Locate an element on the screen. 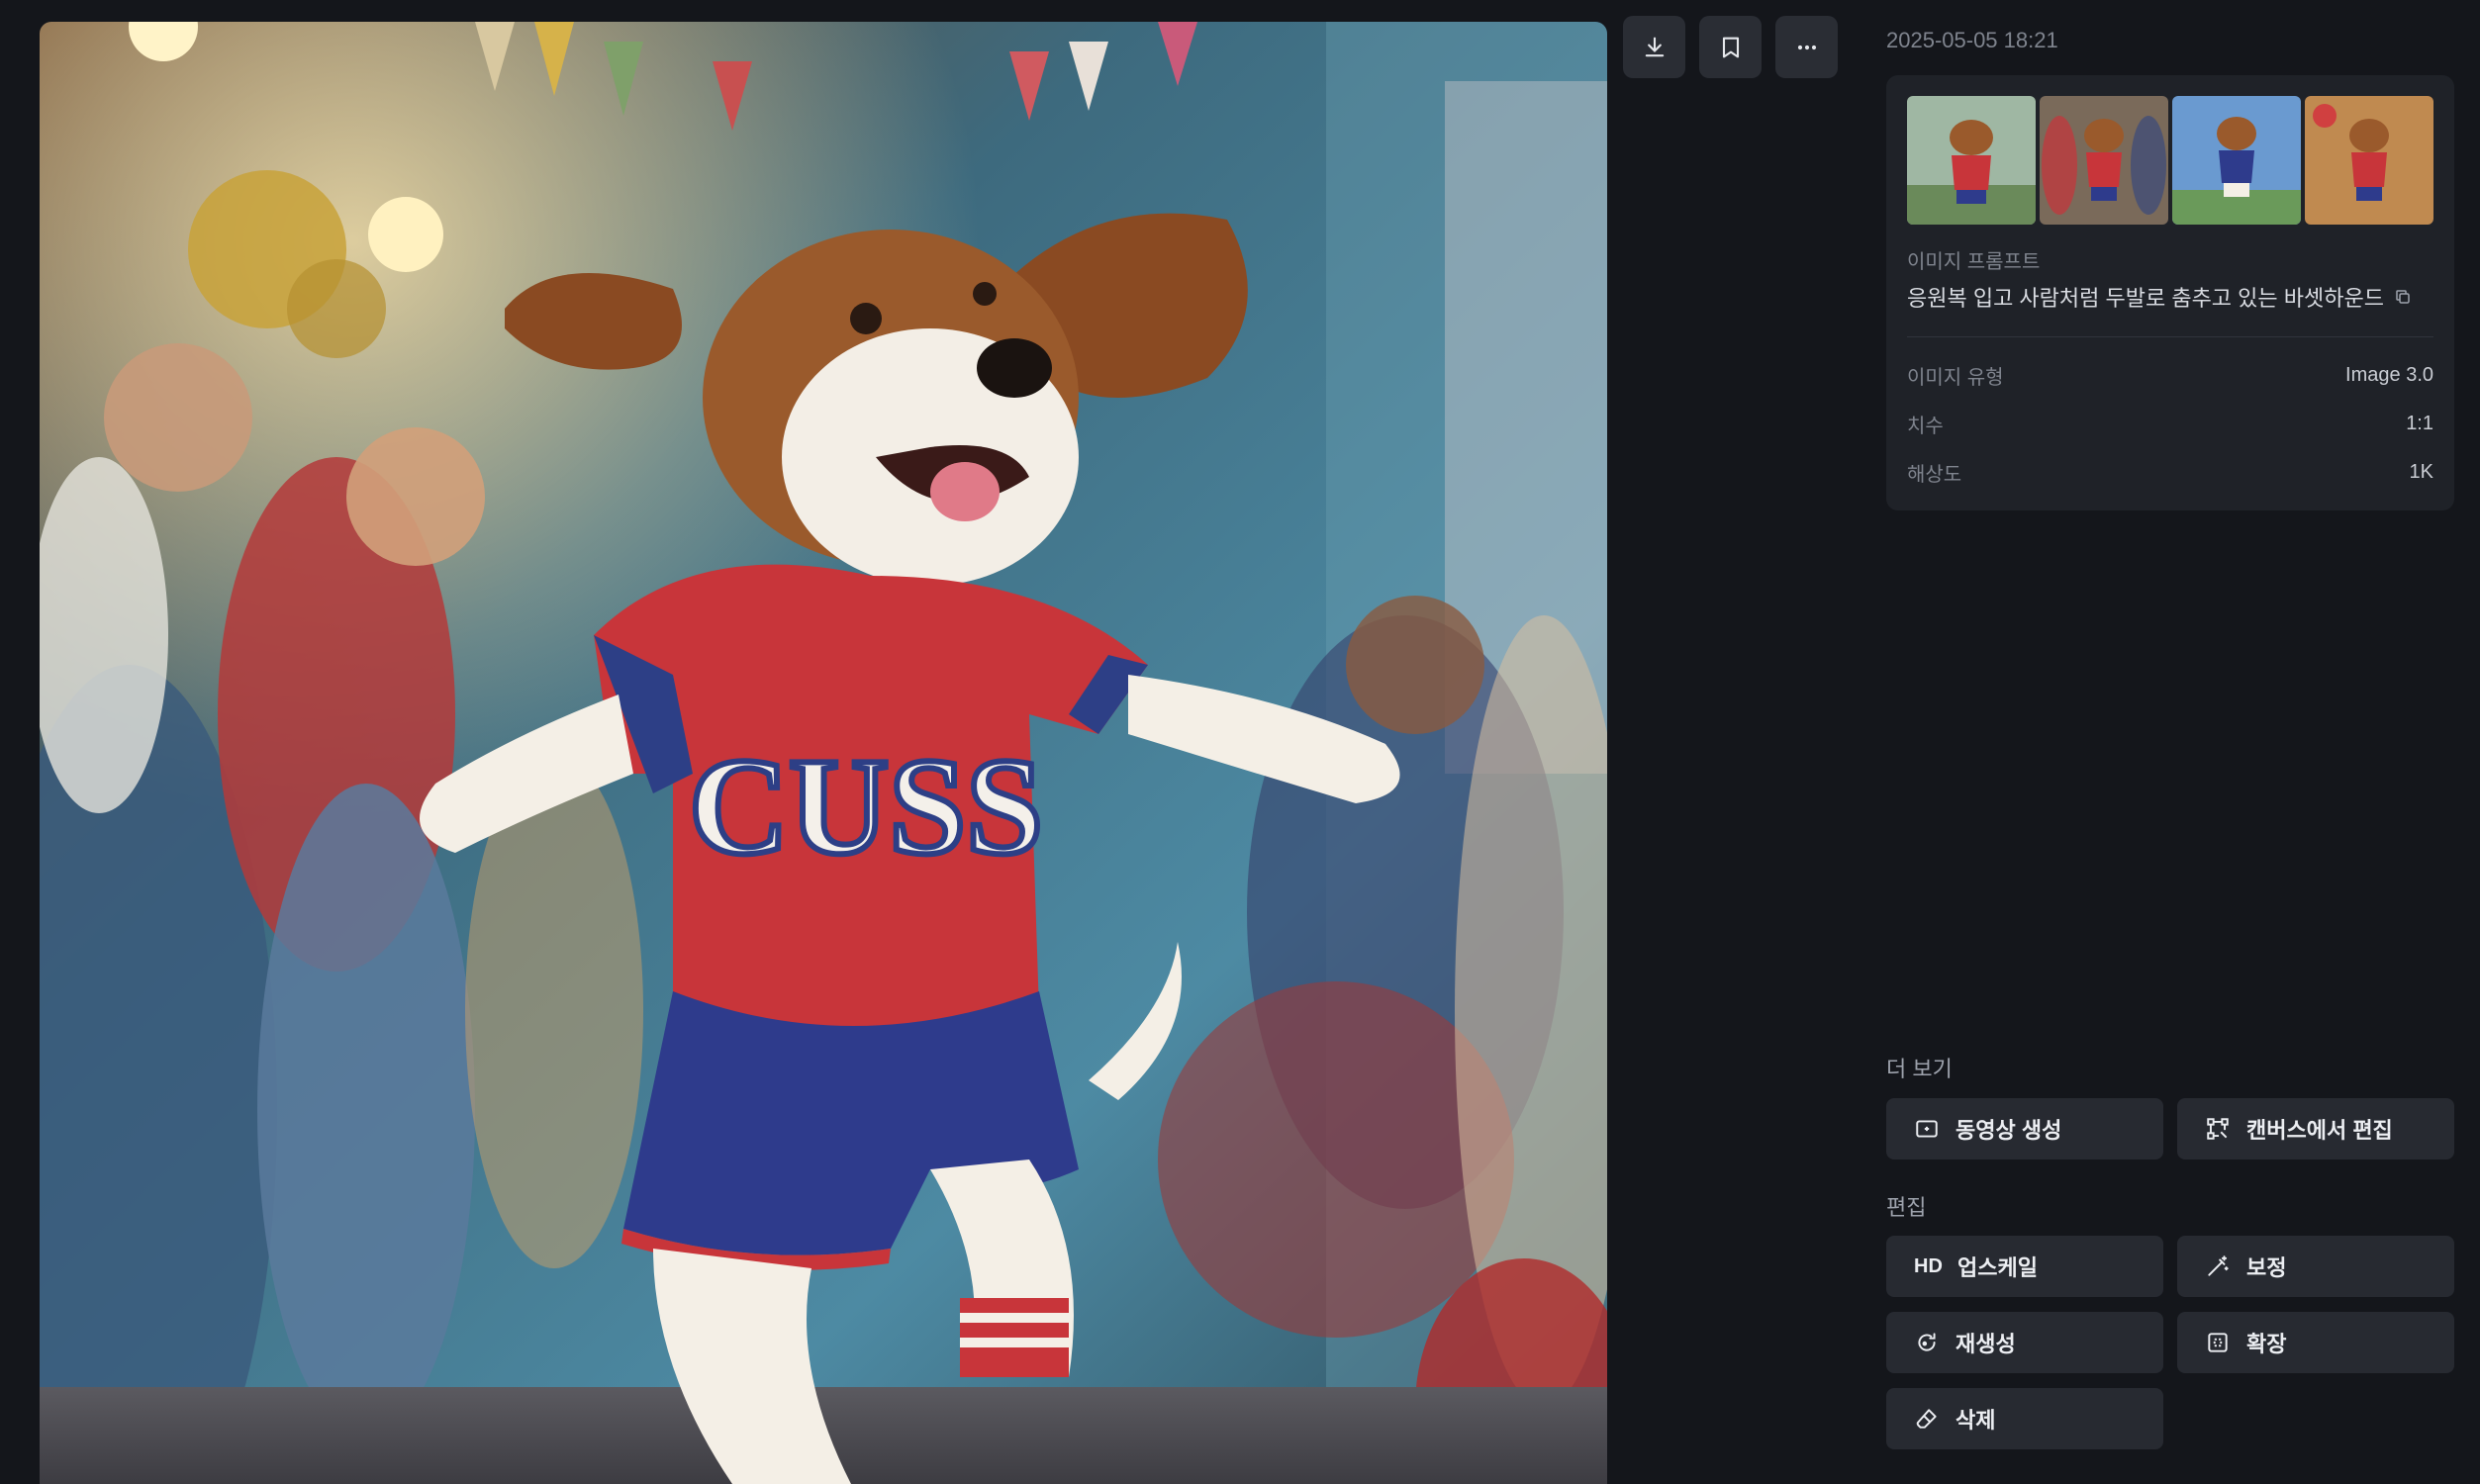 This screenshot has height=1484, width=2480. hd-icon: HD is located at coordinates (1928, 1265).